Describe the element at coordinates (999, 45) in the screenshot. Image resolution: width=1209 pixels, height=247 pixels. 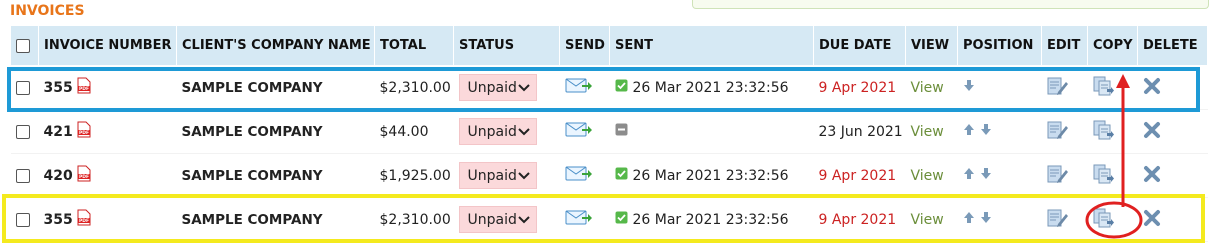
I see `header-position: POSITION` at that location.